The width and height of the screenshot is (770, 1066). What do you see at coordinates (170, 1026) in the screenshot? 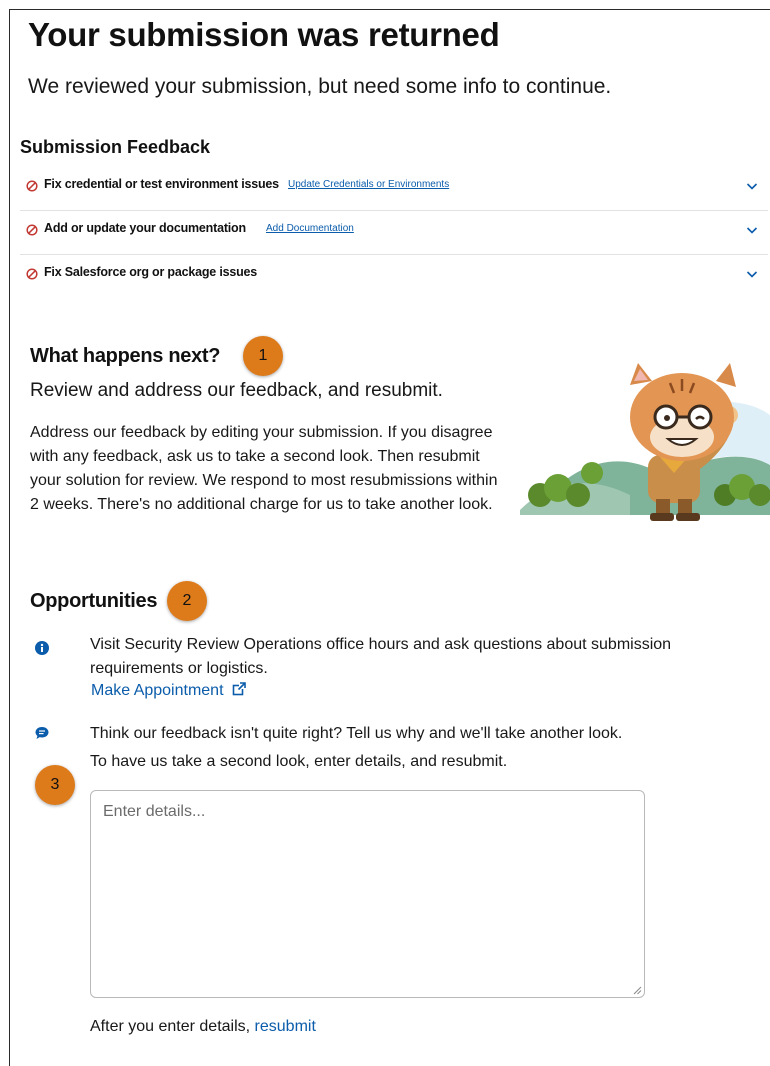
I see `after-details-prefix: After you enter details,` at bounding box center [170, 1026].